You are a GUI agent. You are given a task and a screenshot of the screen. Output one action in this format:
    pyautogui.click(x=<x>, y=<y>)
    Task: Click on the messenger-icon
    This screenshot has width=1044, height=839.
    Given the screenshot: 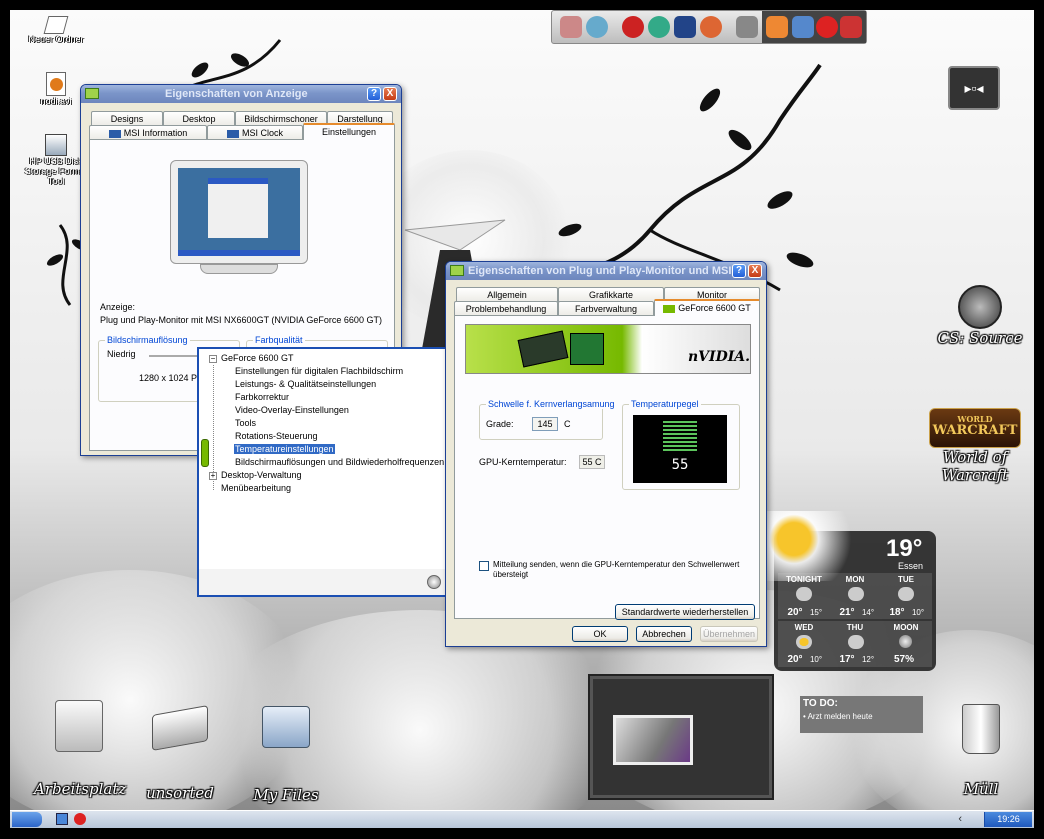 What is the action you would take?
    pyautogui.click(x=597, y=27)
    